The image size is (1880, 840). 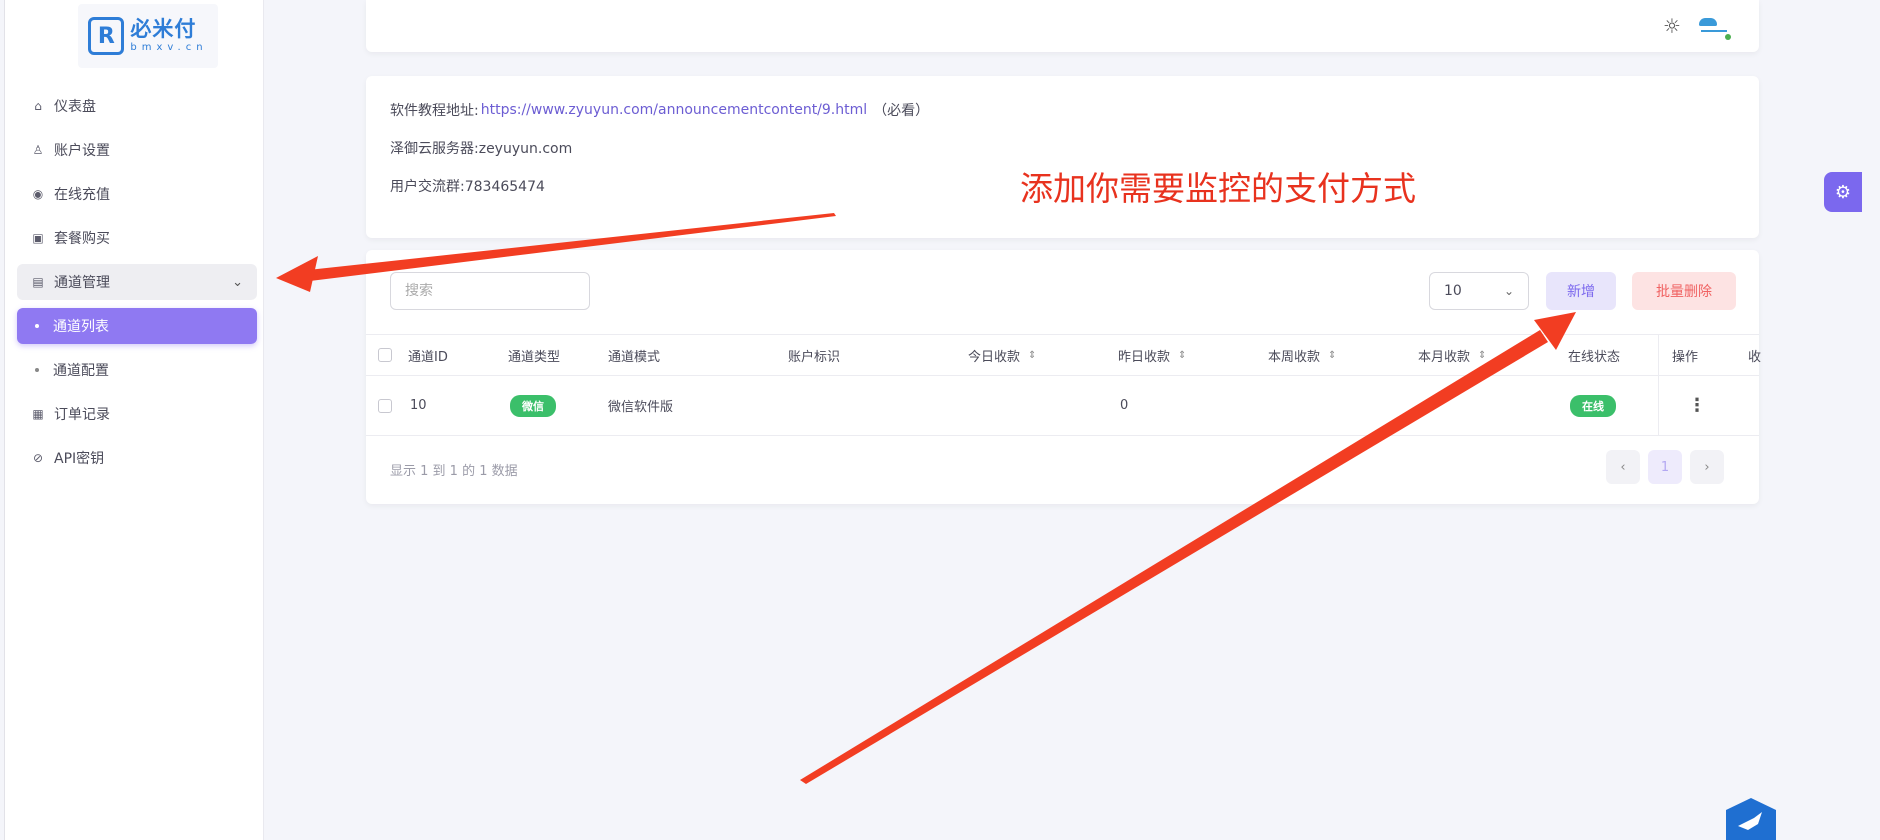 What do you see at coordinates (137, 194) in the screenshot?
I see `sidebar-item-recharge: ◉ 在线充值` at bounding box center [137, 194].